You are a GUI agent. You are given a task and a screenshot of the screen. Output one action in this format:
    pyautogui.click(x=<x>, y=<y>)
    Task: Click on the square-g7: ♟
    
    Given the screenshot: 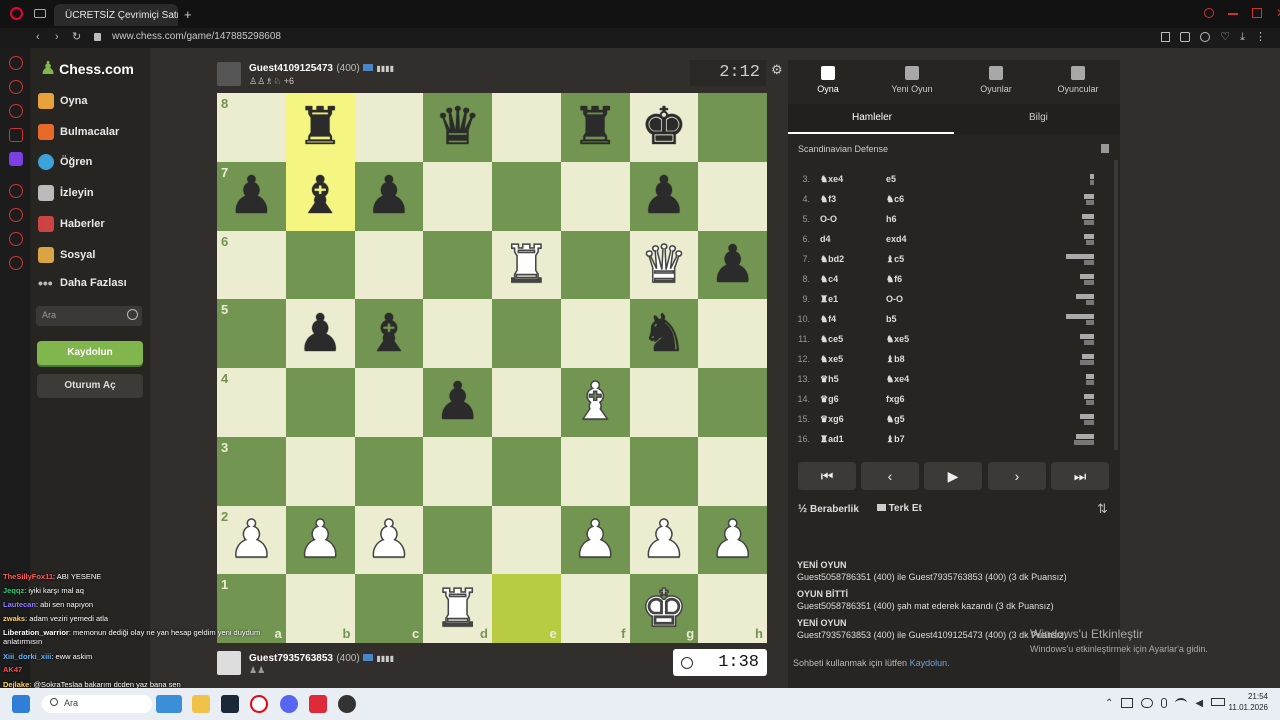 What is the action you would take?
    pyautogui.click(x=664, y=196)
    